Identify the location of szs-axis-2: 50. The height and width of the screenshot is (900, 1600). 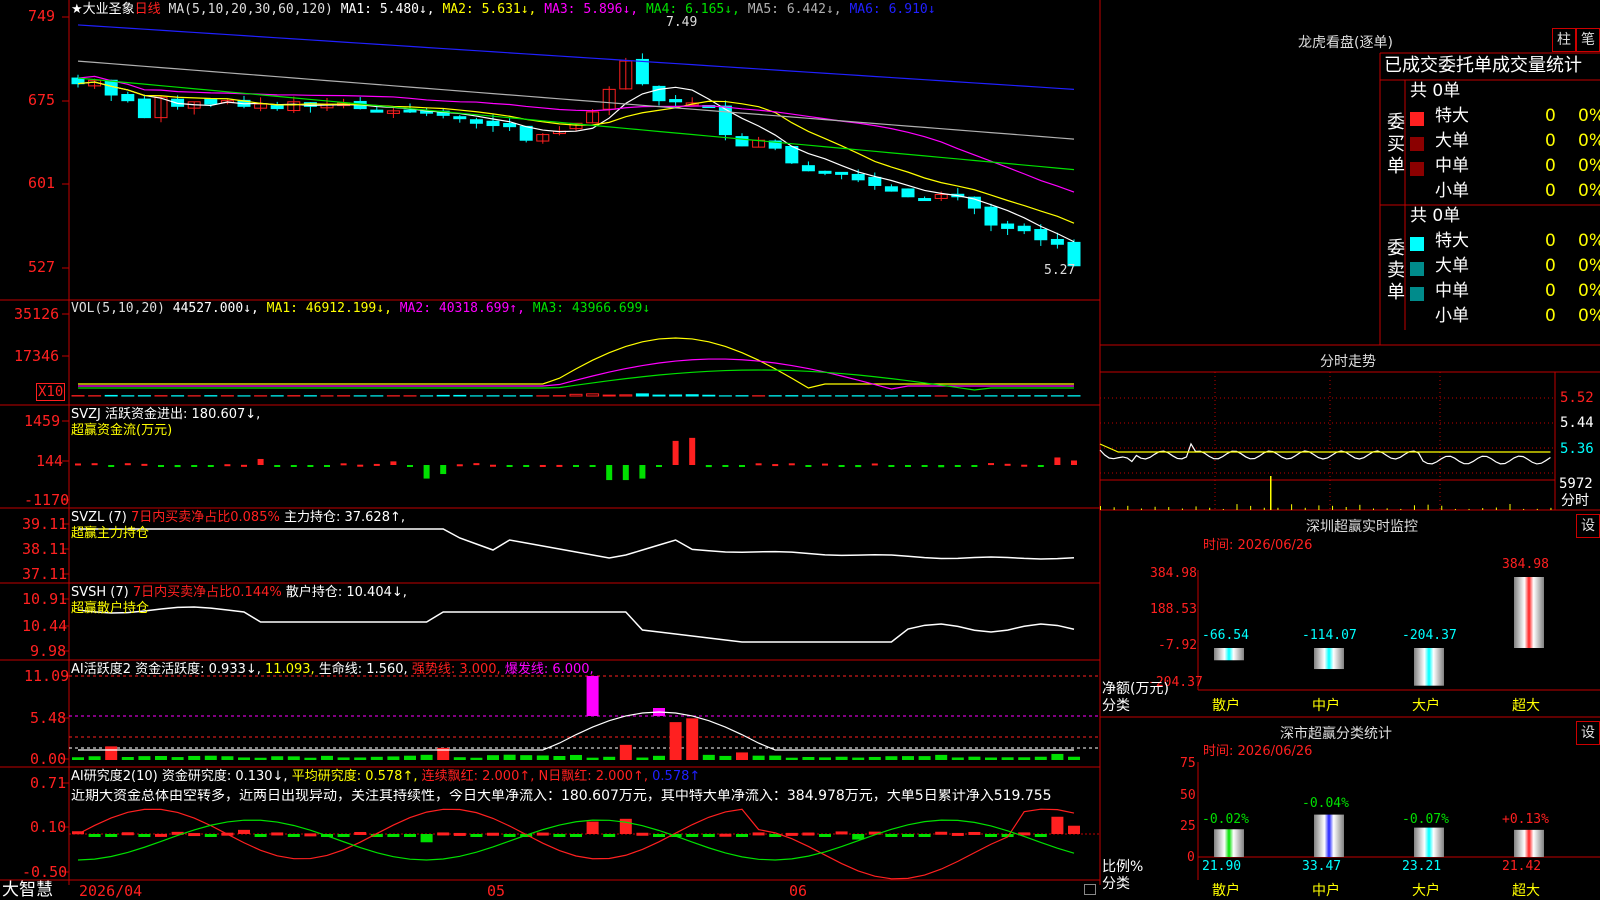
(1188, 795).